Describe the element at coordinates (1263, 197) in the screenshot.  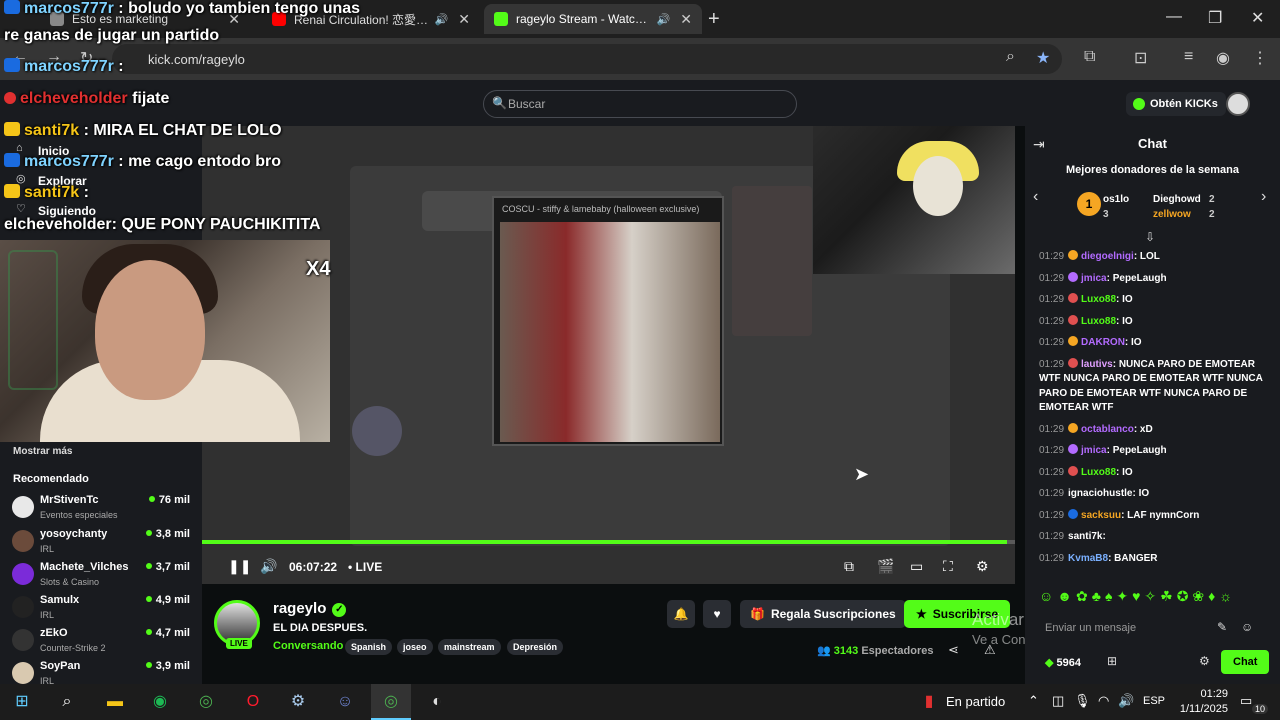
I see `chevron-right-icon: ›` at that location.